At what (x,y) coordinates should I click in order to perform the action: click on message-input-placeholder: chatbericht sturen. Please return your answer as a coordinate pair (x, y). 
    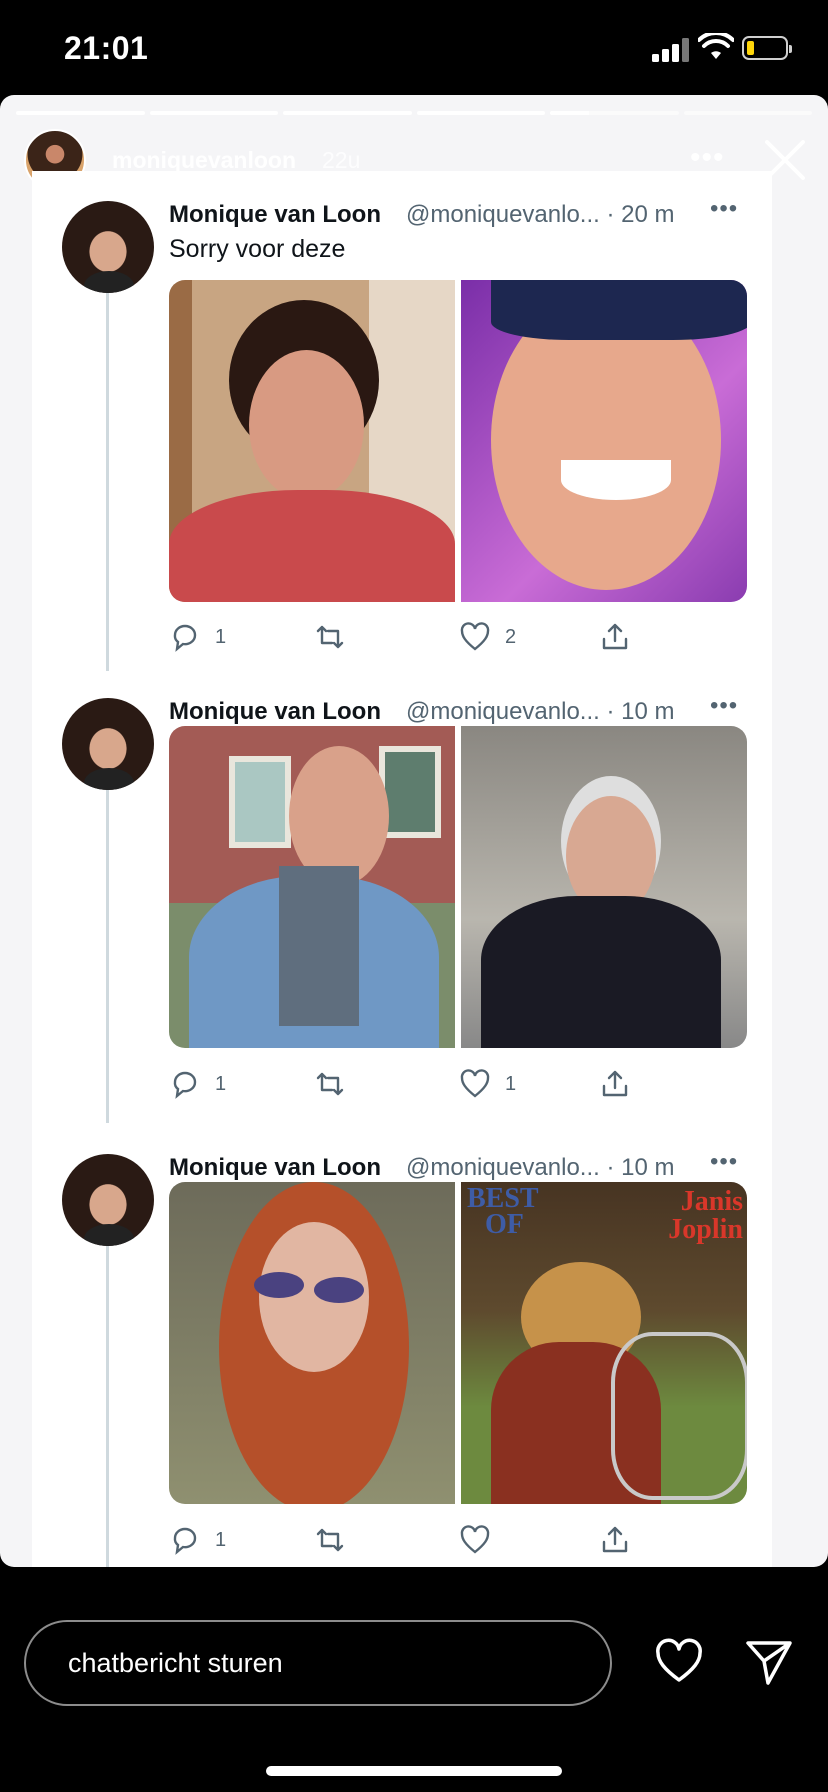
    Looking at the image, I should click on (175, 1663).